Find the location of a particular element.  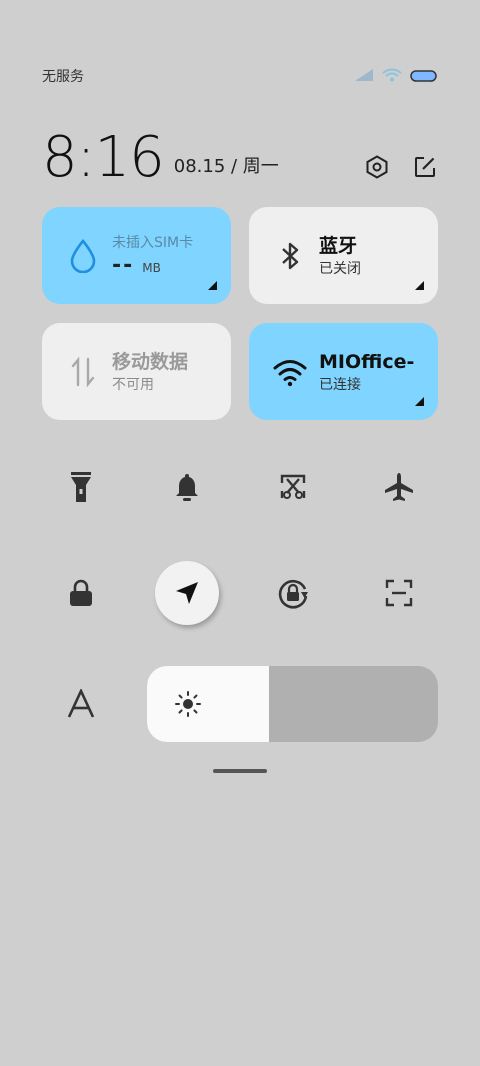

bluetooth-title: 蓝牙 is located at coordinates (338, 245).